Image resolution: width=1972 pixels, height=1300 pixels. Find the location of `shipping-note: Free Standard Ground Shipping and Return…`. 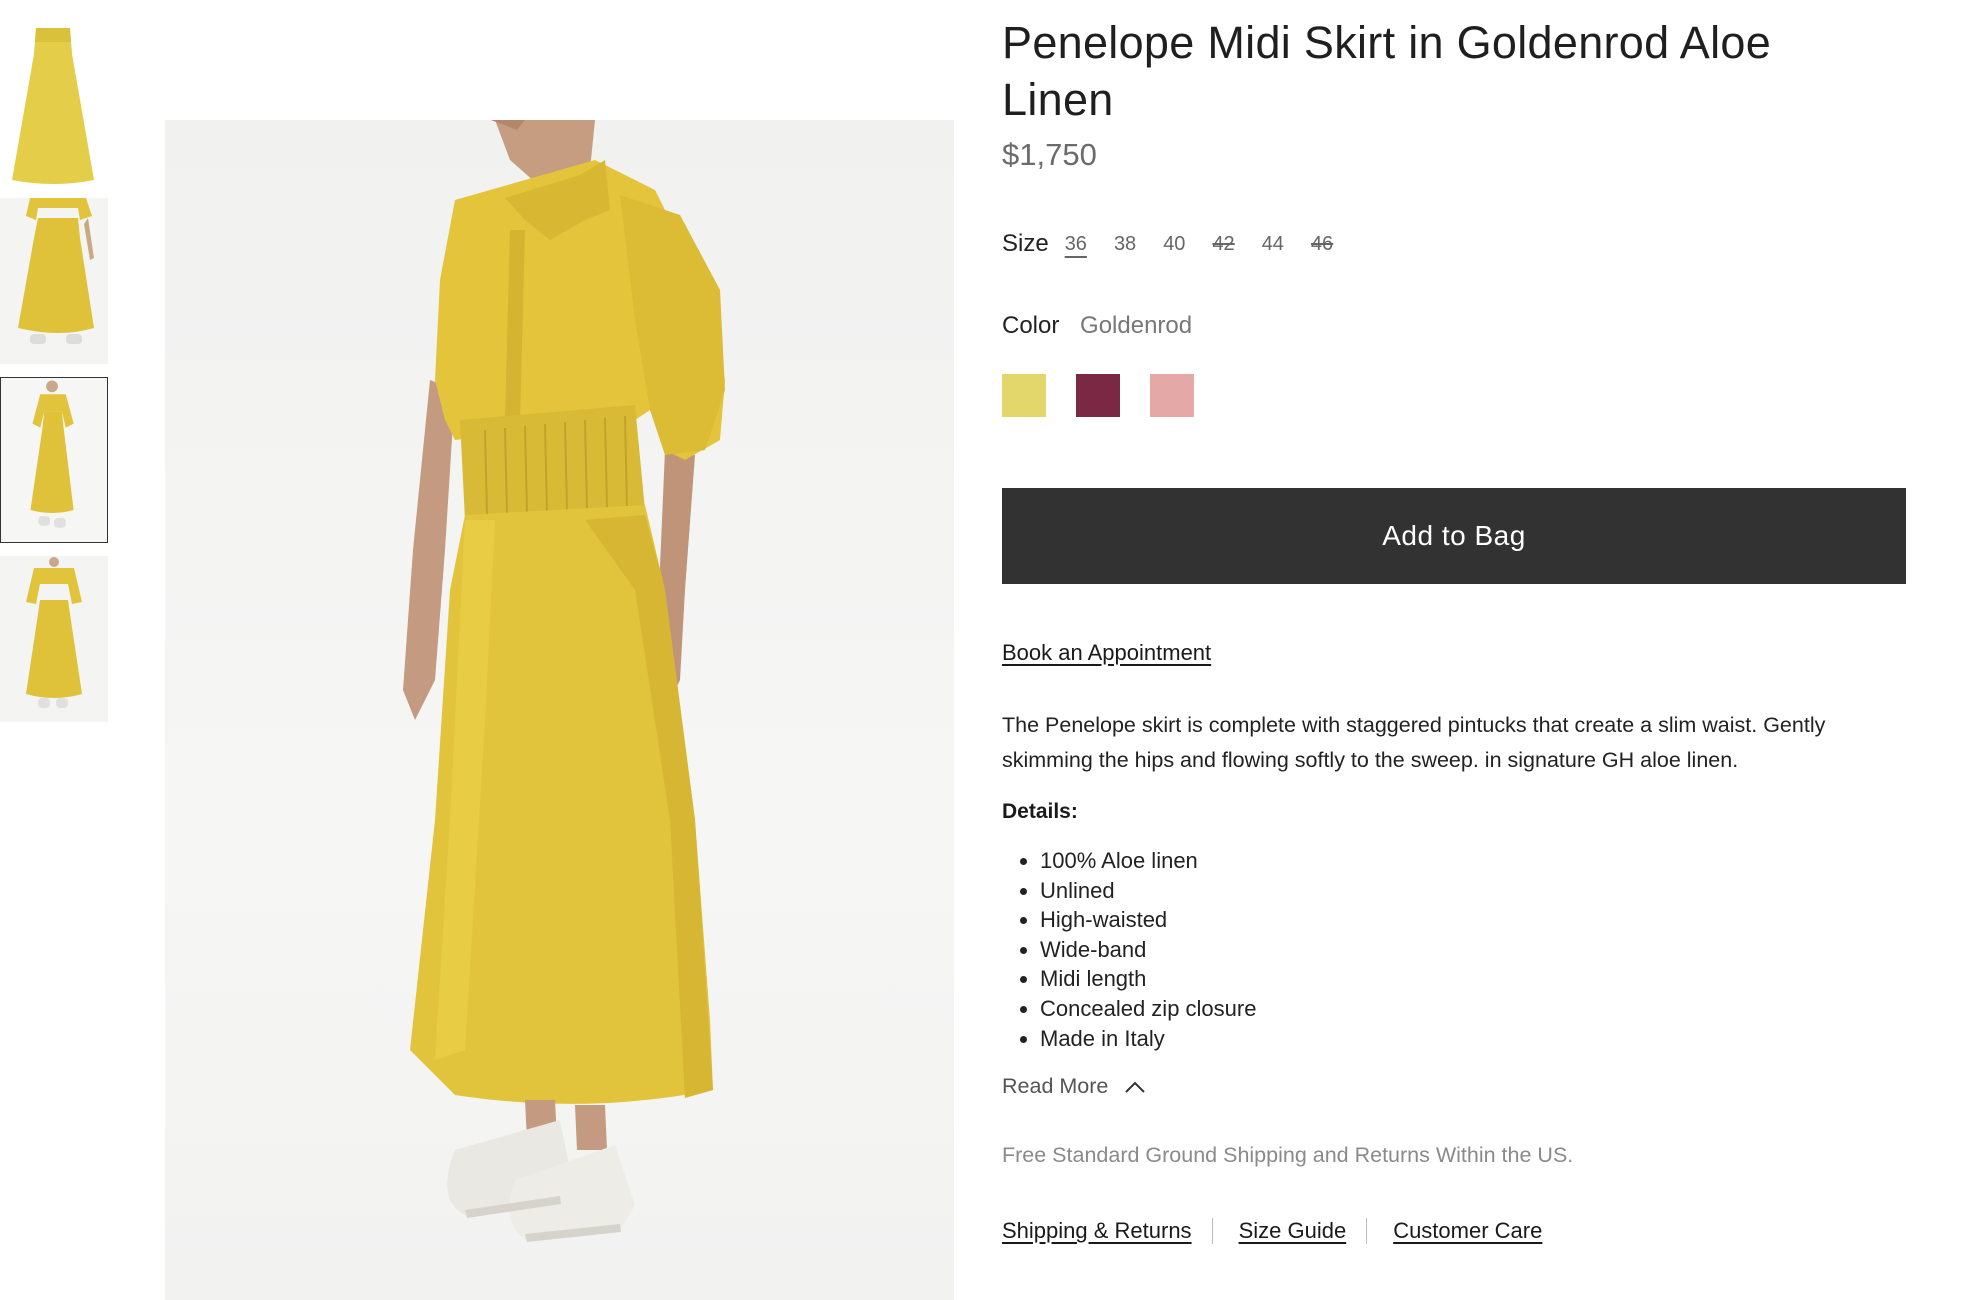

shipping-note: Free Standard Ground Shipping and Return… is located at coordinates (1288, 1155).